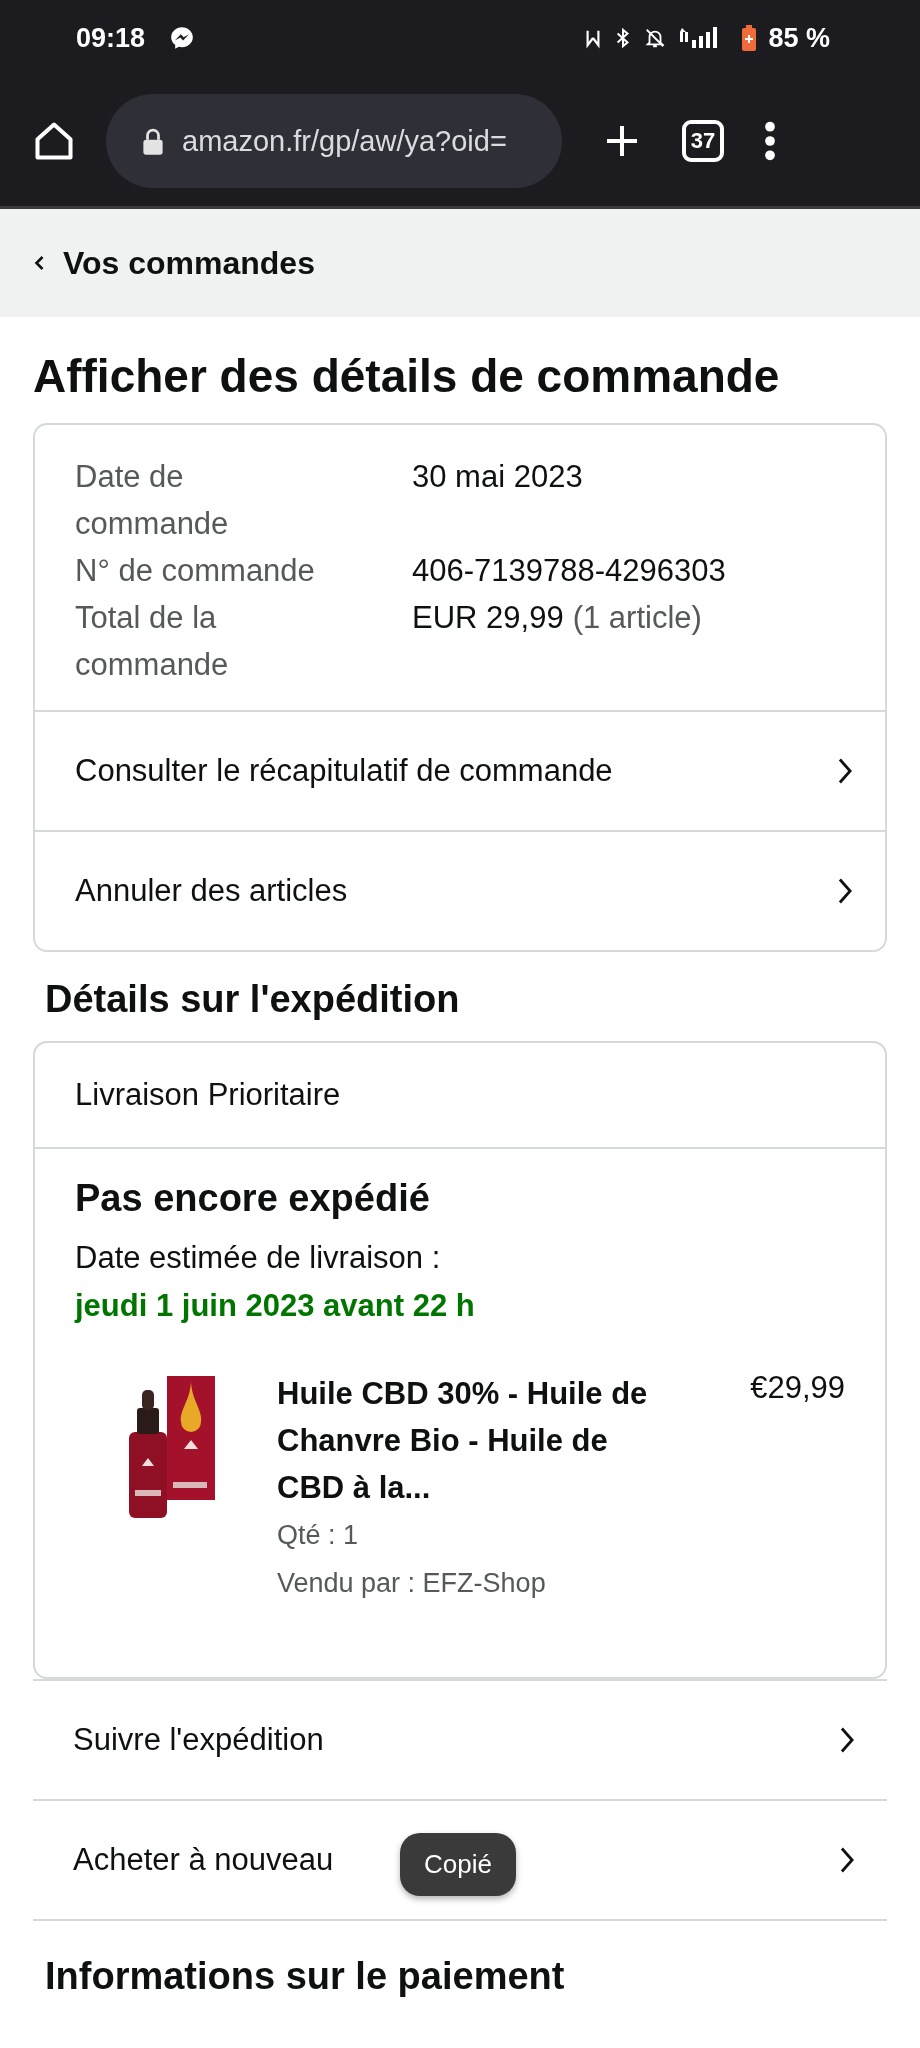 The width and height of the screenshot is (920, 2048). What do you see at coordinates (460, 1740) in the screenshot?
I see `shipment-action-row: Suivre l'expédition` at bounding box center [460, 1740].